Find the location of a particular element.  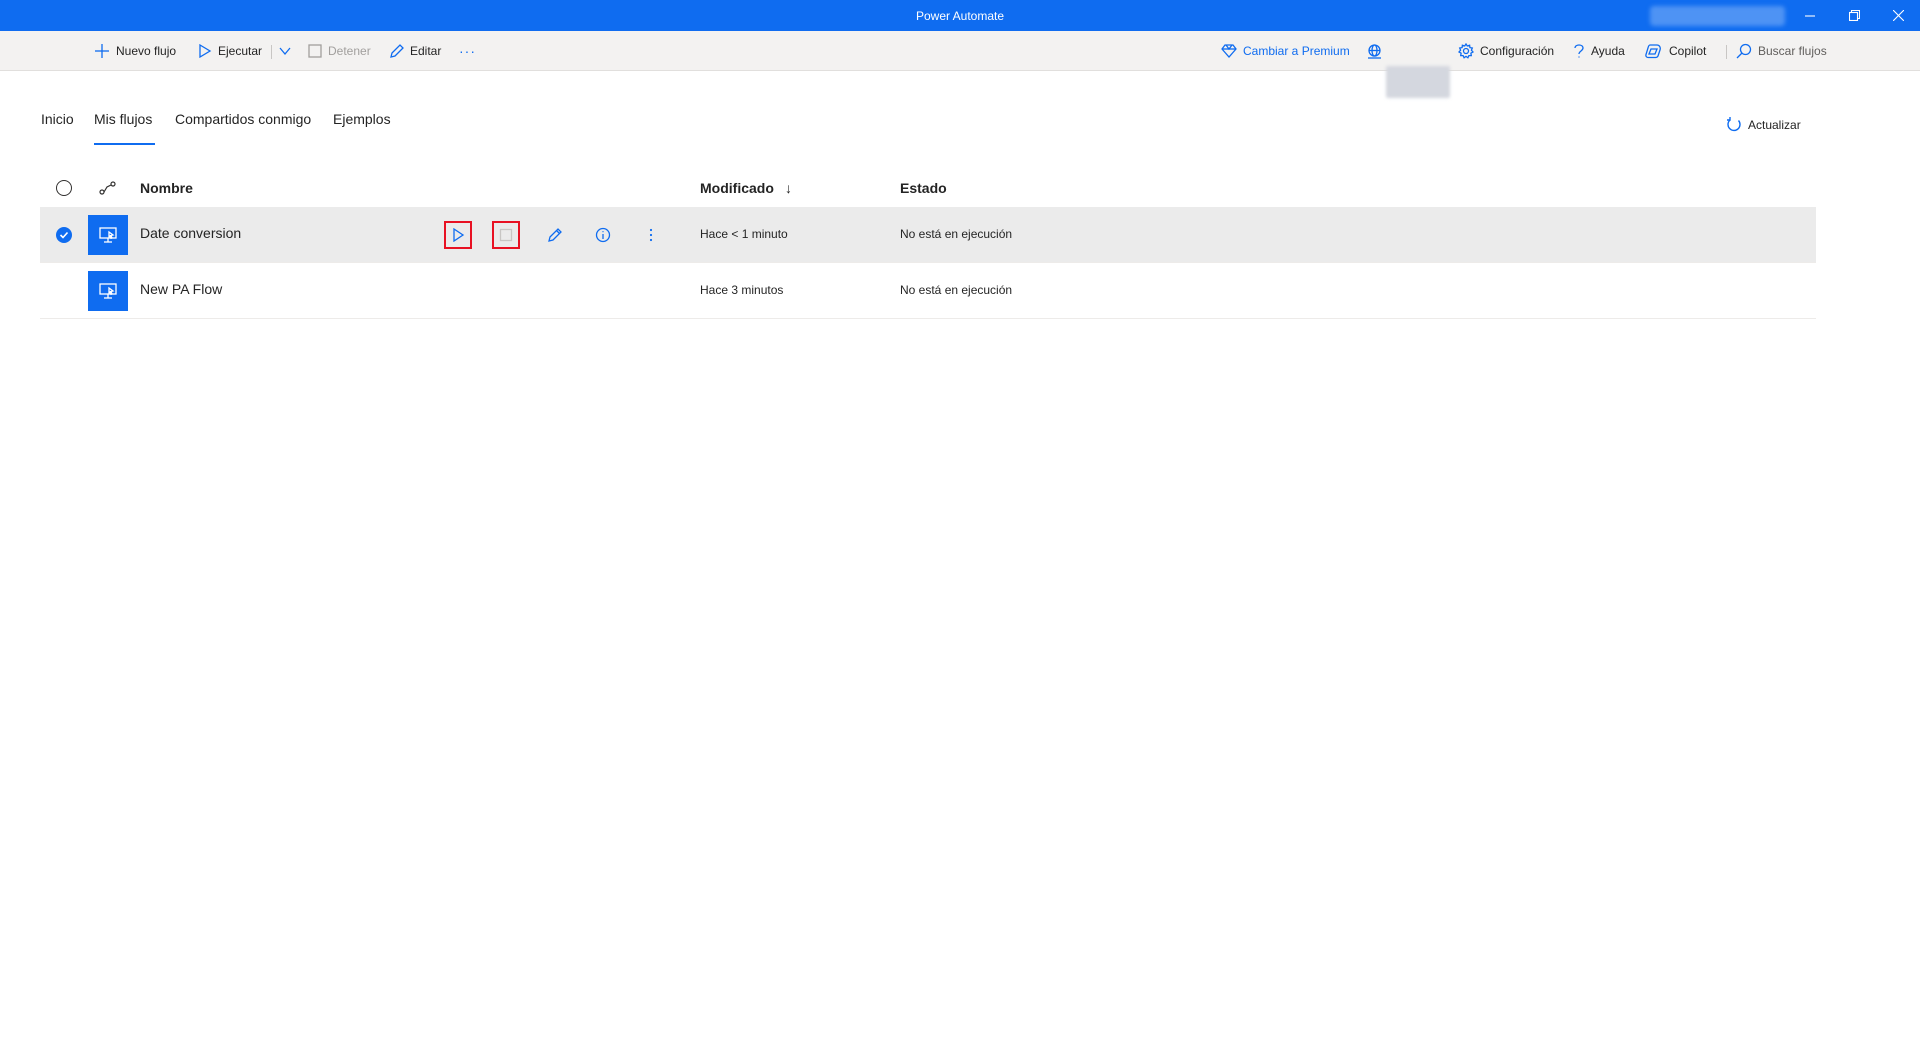

column-header-modified: Modificado is located at coordinates (737, 188).